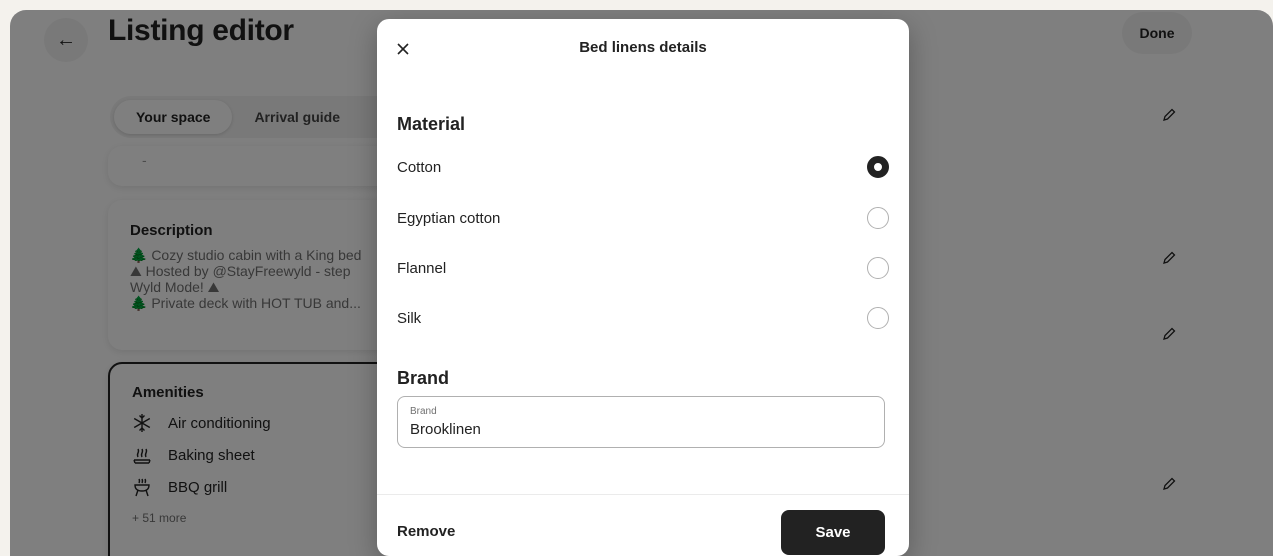 This screenshot has height=556, width=1273. What do you see at coordinates (423, 411) in the screenshot?
I see `brand-field-label: Brand` at bounding box center [423, 411].